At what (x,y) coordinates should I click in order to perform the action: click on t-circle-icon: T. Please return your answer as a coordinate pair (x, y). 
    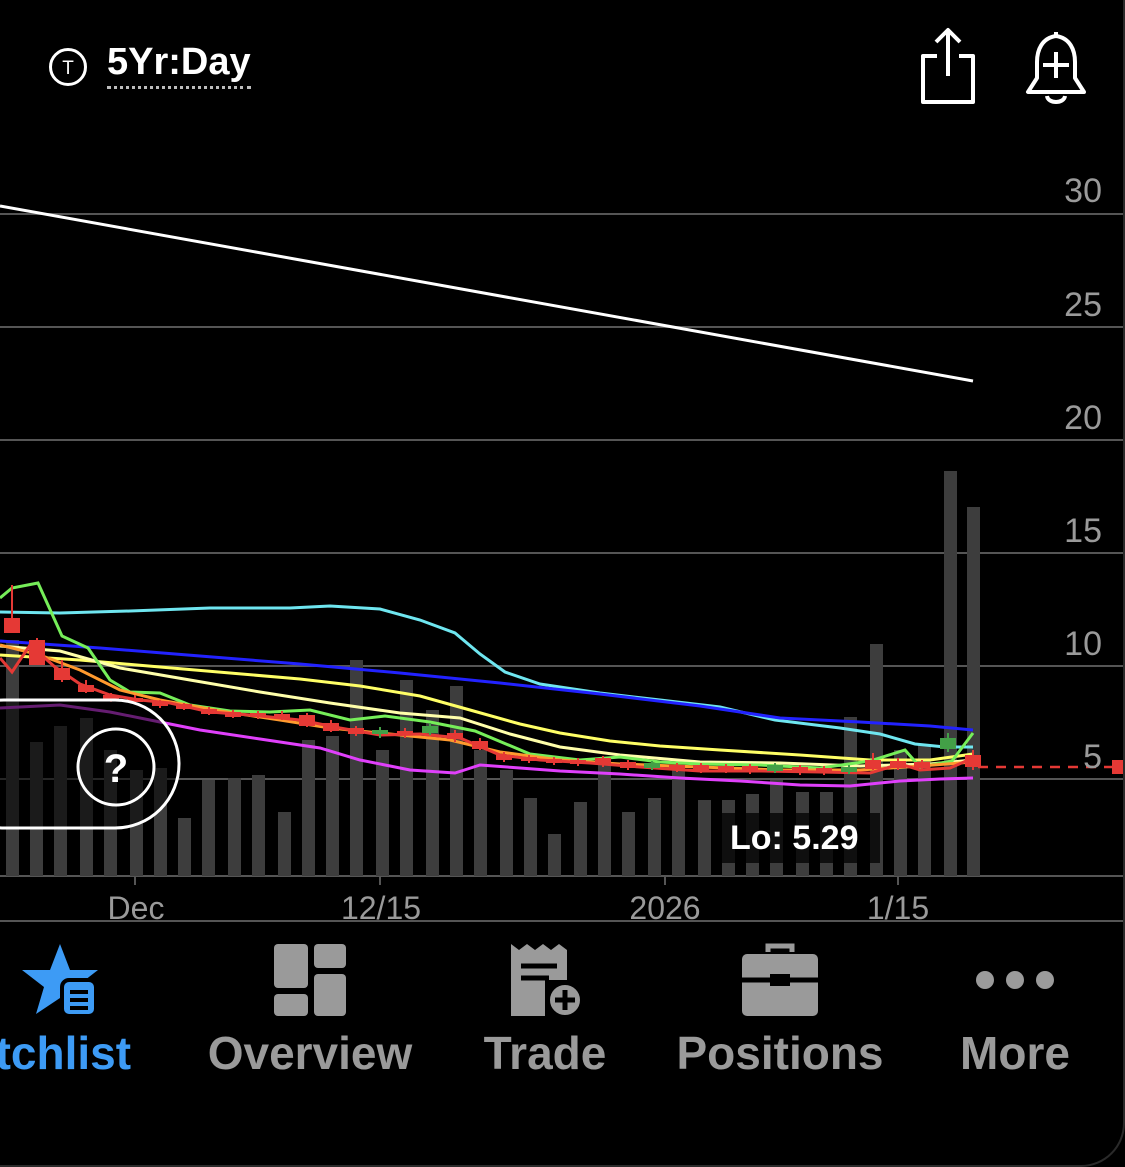
    Looking at the image, I should click on (68, 67).